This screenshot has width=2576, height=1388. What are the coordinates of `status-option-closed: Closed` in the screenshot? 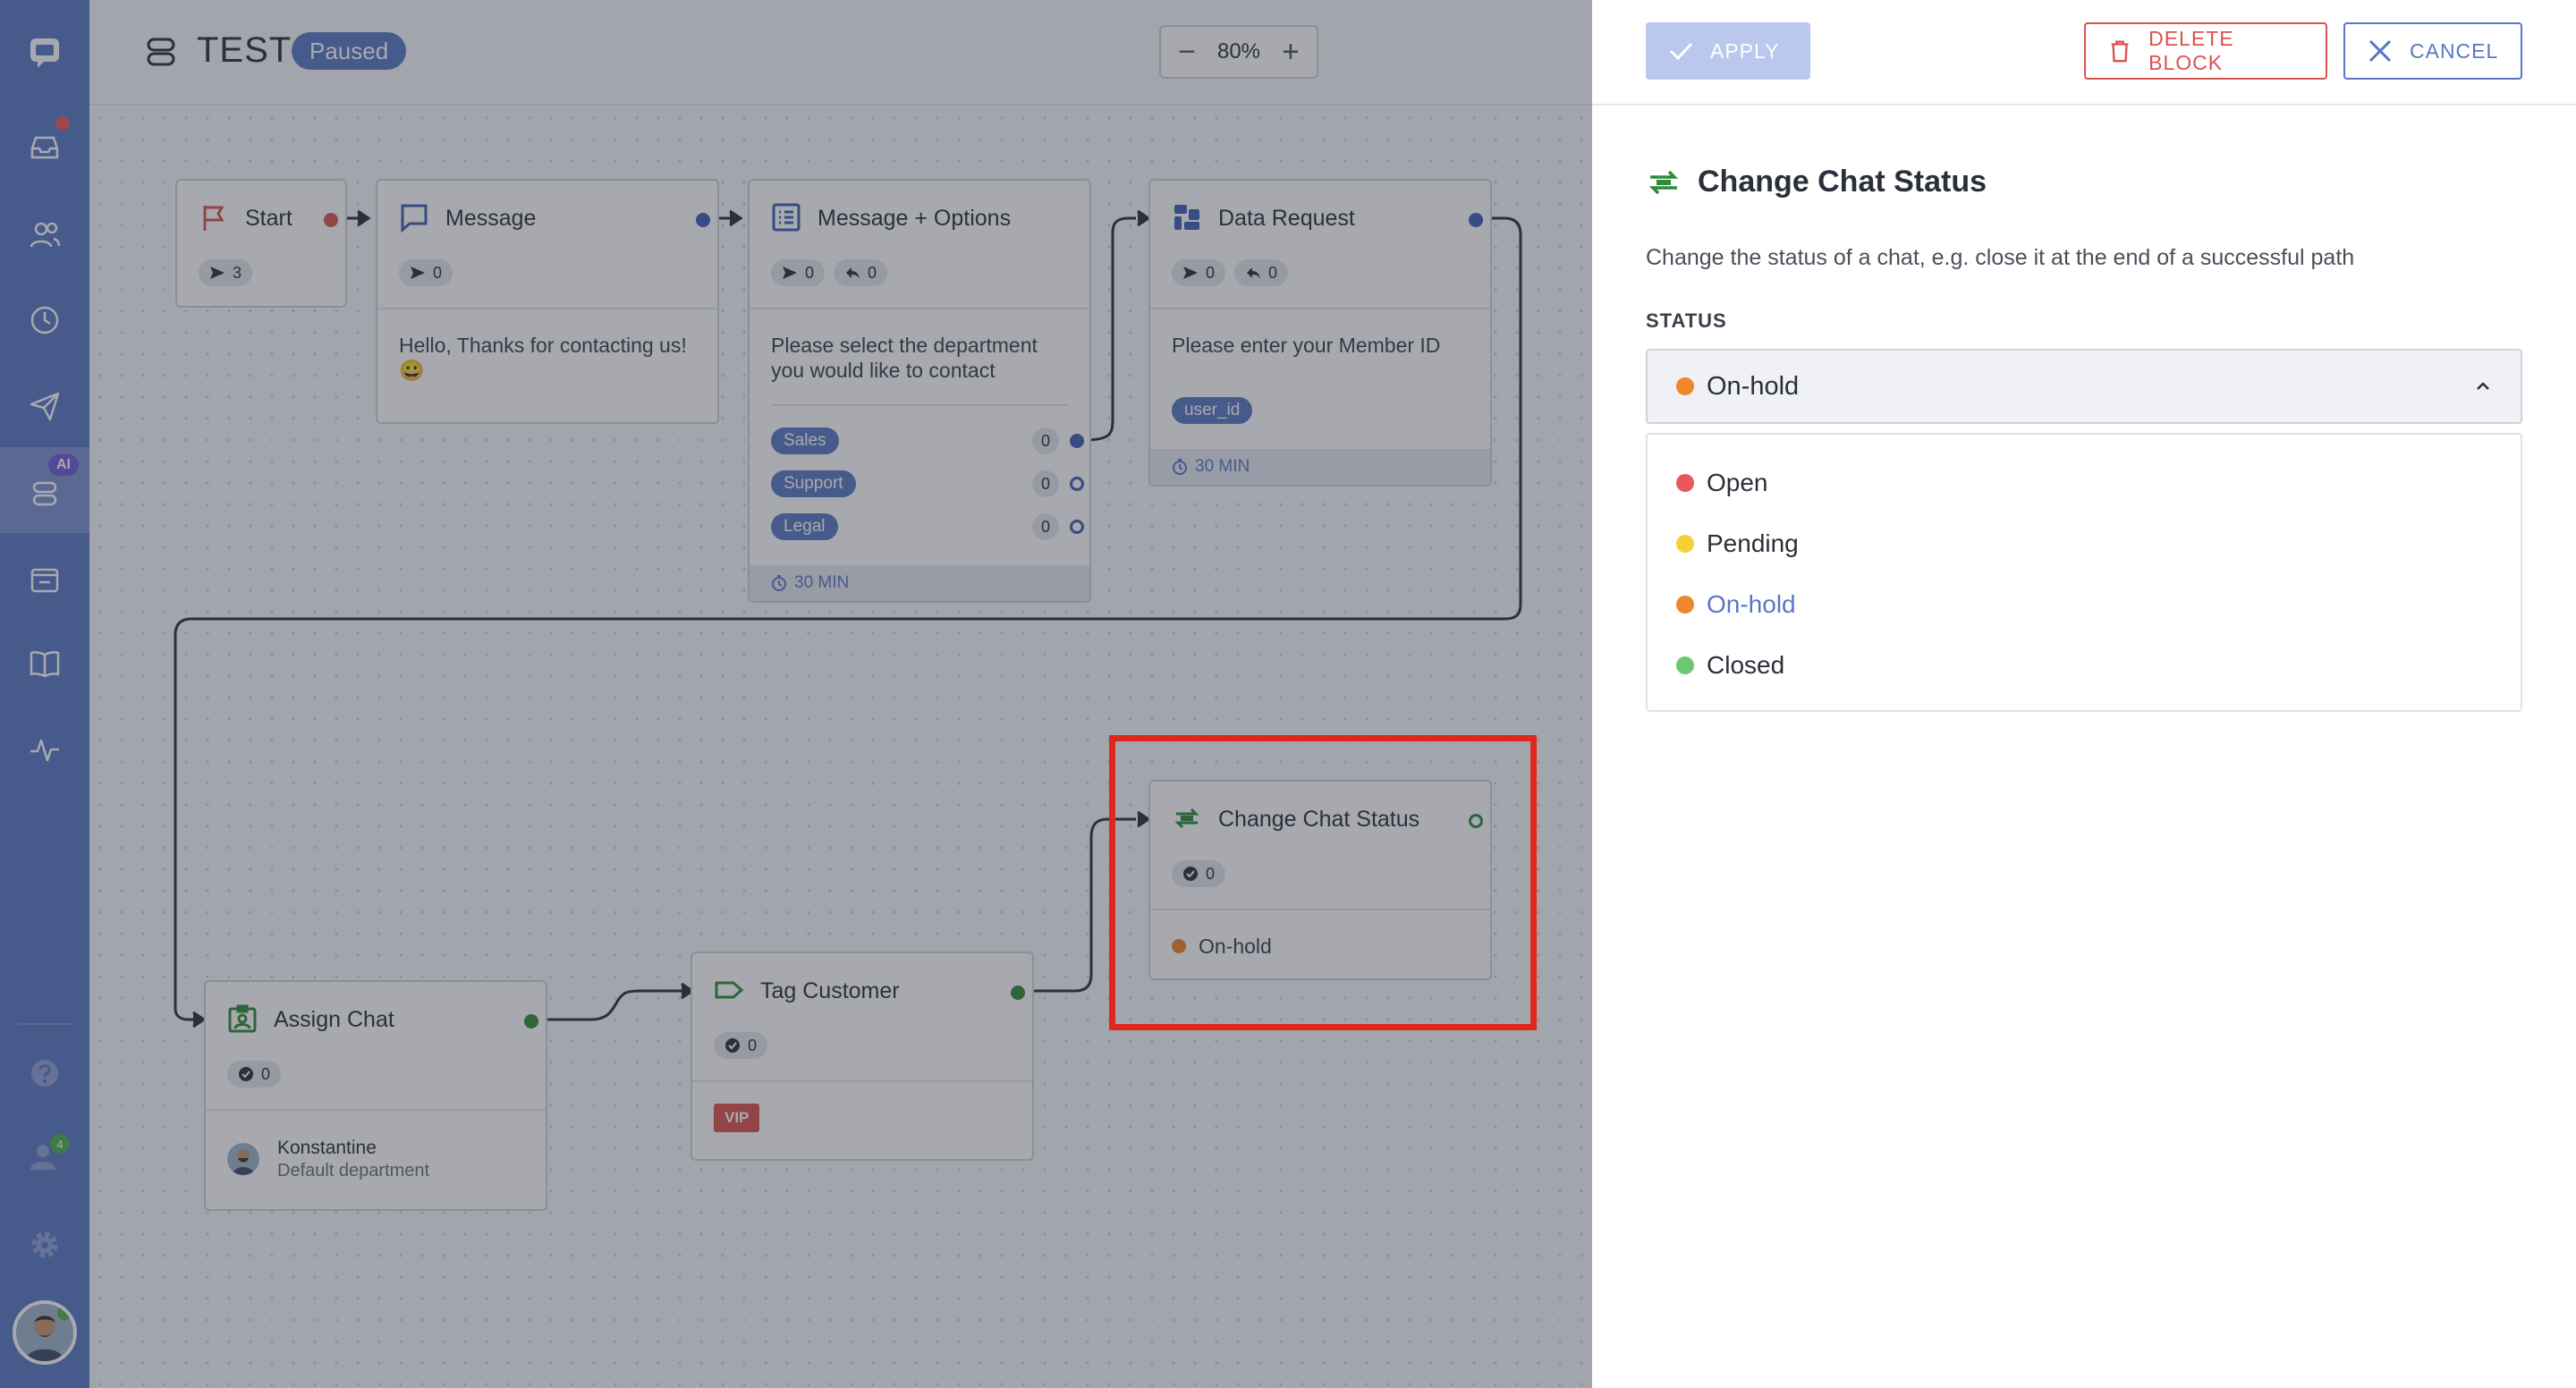 It's located at (1730, 665).